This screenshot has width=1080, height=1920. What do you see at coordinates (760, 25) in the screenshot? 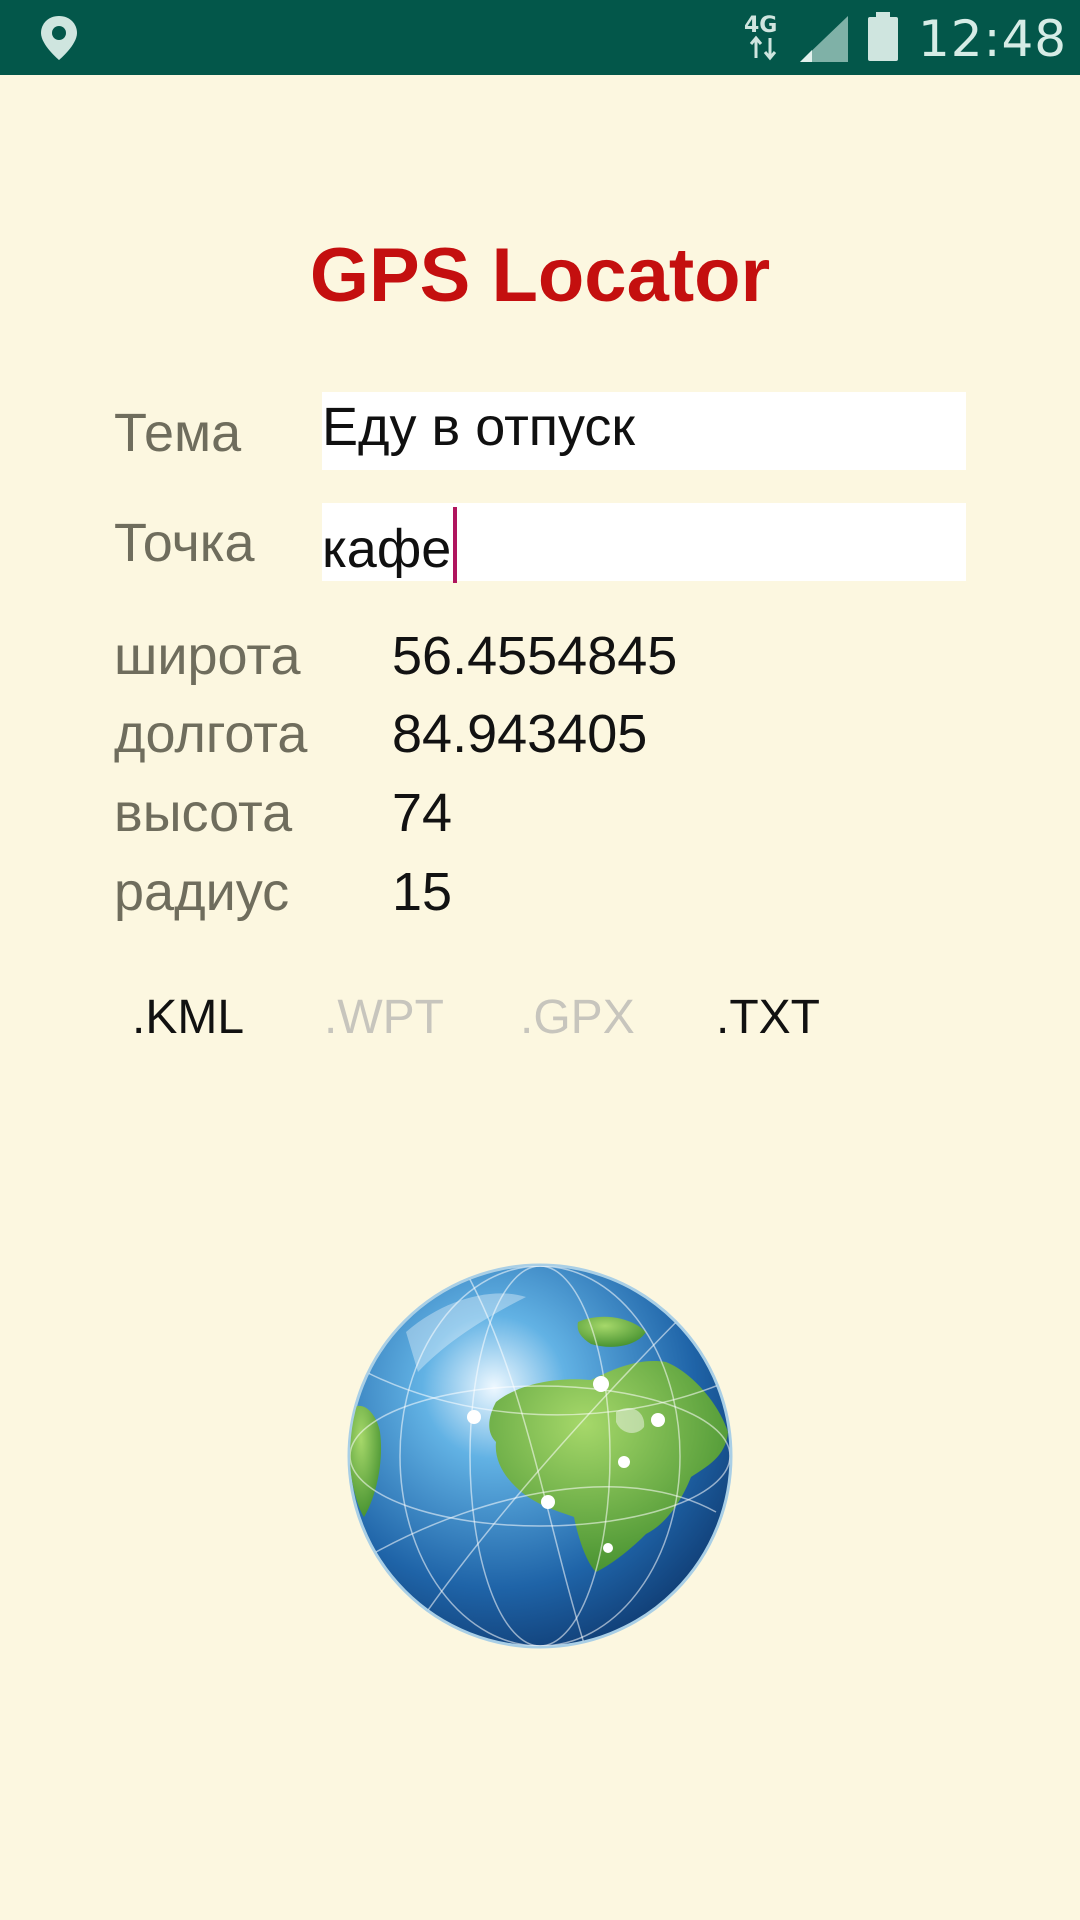
I see `svg-text: 4G` at bounding box center [760, 25].